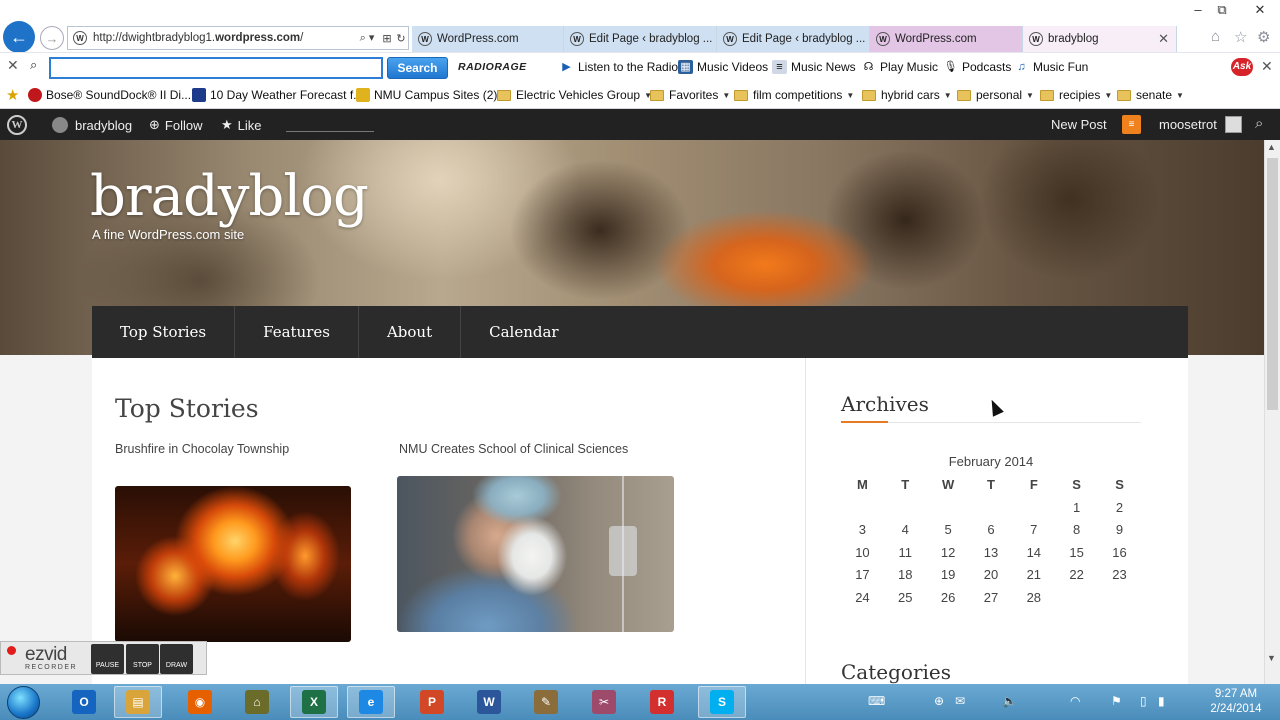 This screenshot has height=720, width=1280. What do you see at coordinates (60, 125) in the screenshot?
I see `globe-icon` at bounding box center [60, 125].